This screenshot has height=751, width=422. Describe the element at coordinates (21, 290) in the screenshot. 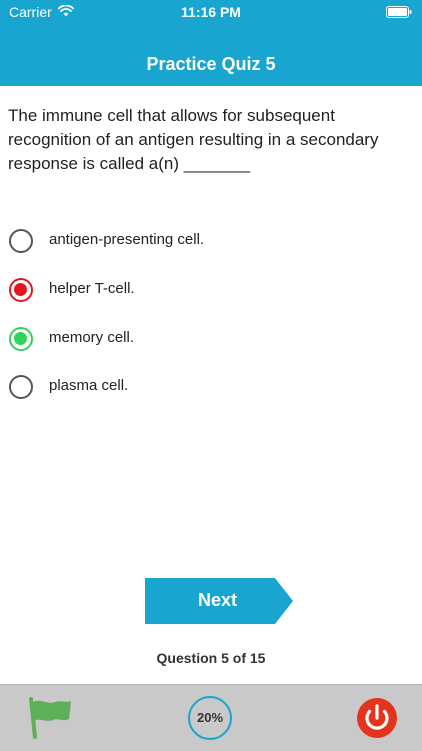

I see `radio-incorrect-icon` at that location.